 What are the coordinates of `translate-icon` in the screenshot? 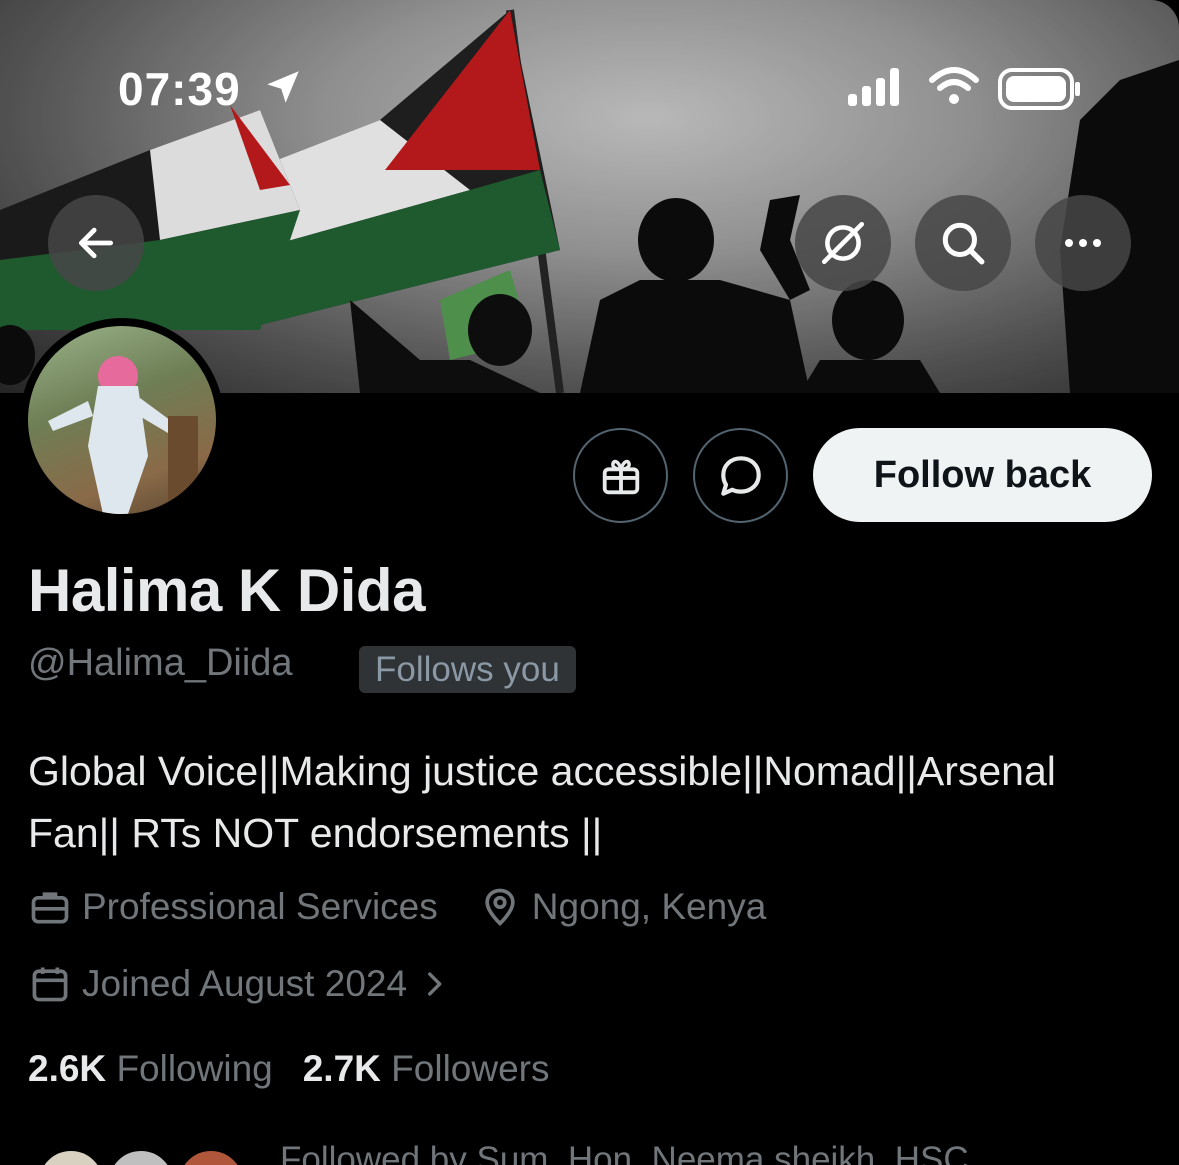 It's located at (843, 243).